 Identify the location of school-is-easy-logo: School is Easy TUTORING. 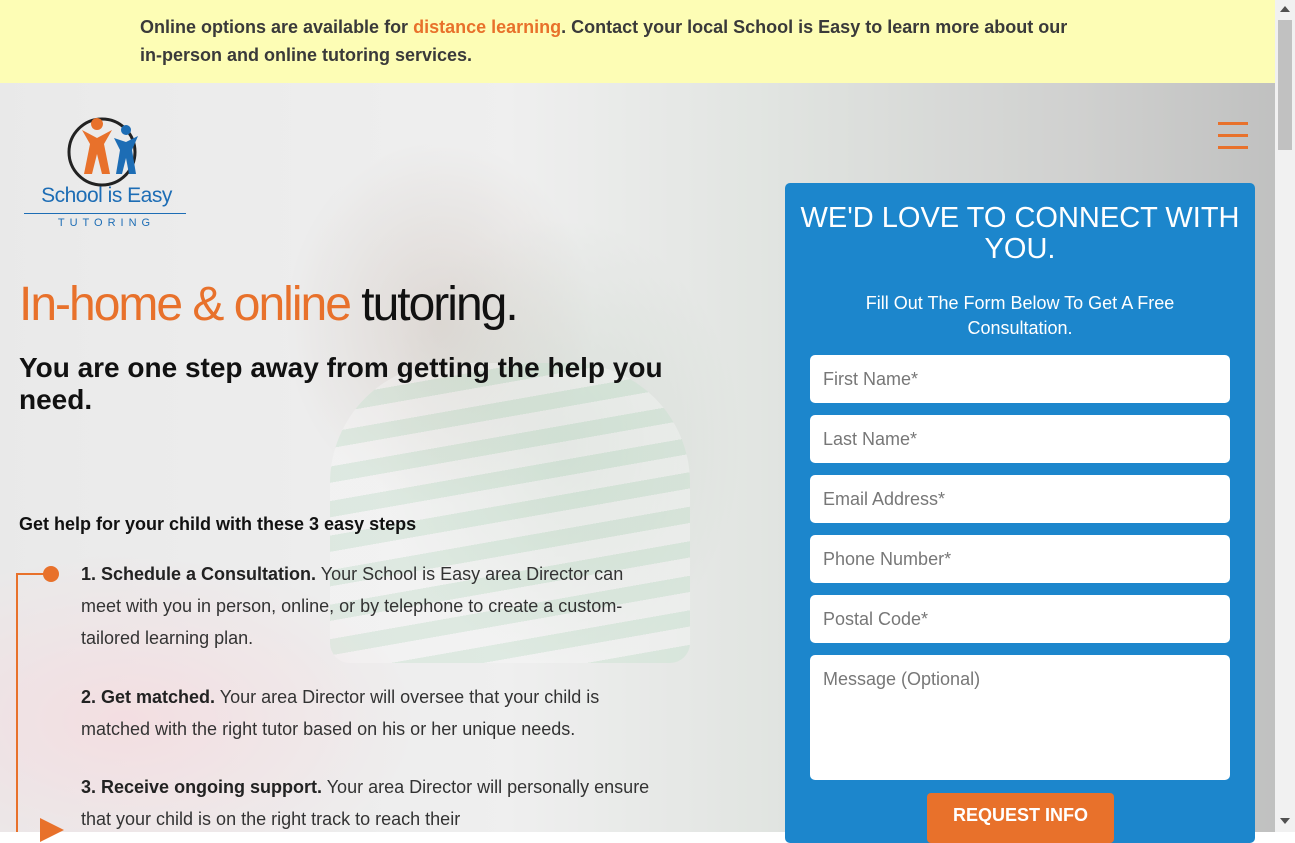
(106, 172).